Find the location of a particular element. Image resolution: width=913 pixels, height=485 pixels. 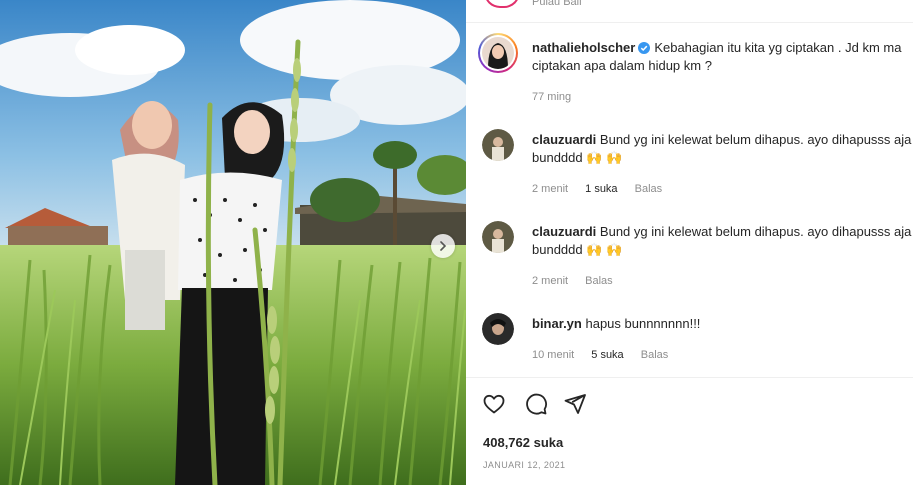

comment-likes: 5 suka is located at coordinates (607, 355).